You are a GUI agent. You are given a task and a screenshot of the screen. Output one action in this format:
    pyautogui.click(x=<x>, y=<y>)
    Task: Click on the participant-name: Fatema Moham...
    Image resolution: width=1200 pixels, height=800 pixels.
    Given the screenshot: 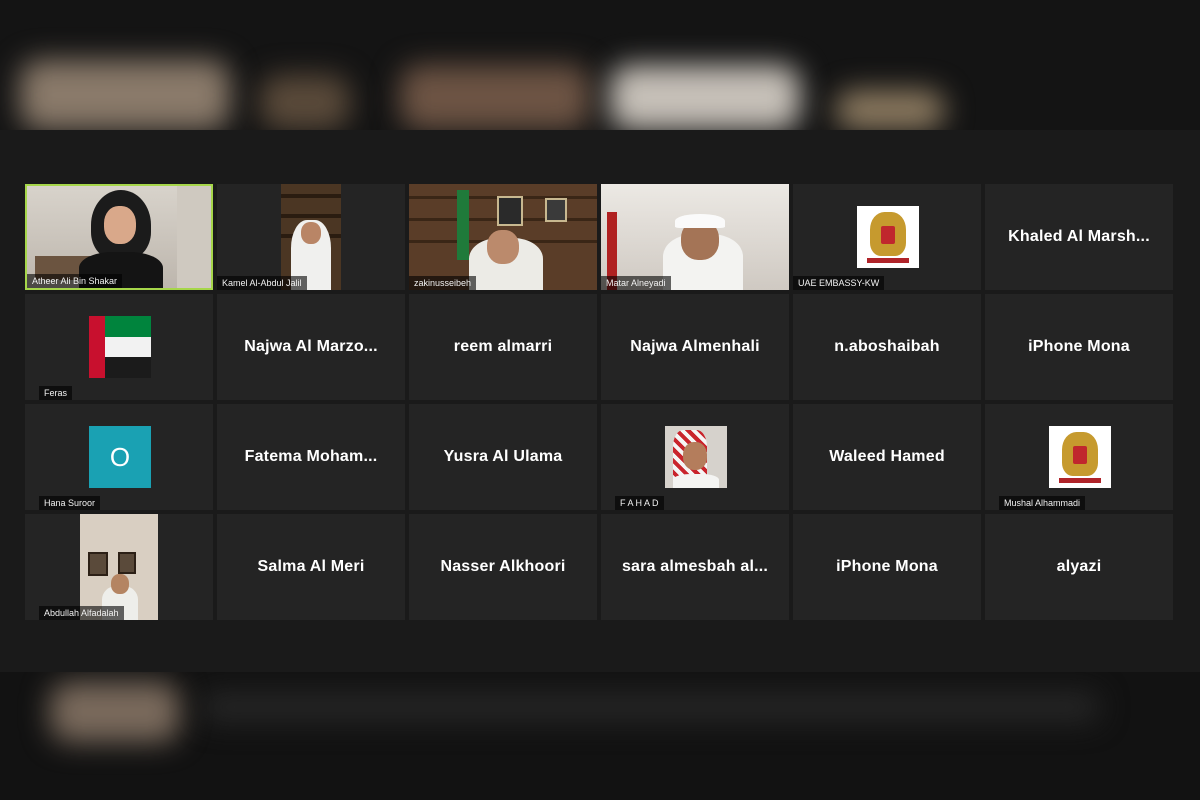 What is the action you would take?
    pyautogui.click(x=311, y=456)
    